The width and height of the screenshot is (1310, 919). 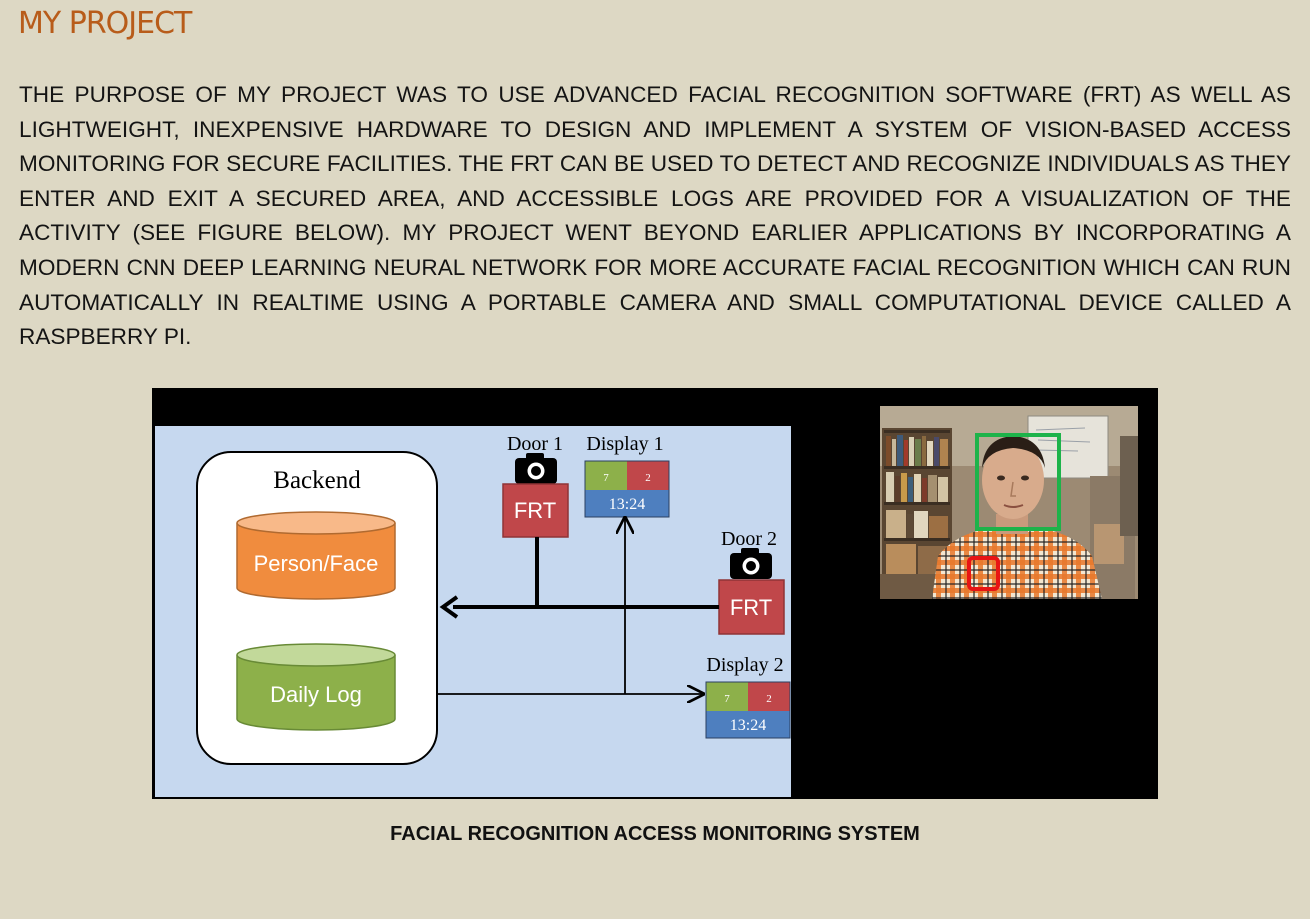 I want to click on db-log-label: Daily Log, so click(x=316, y=694).